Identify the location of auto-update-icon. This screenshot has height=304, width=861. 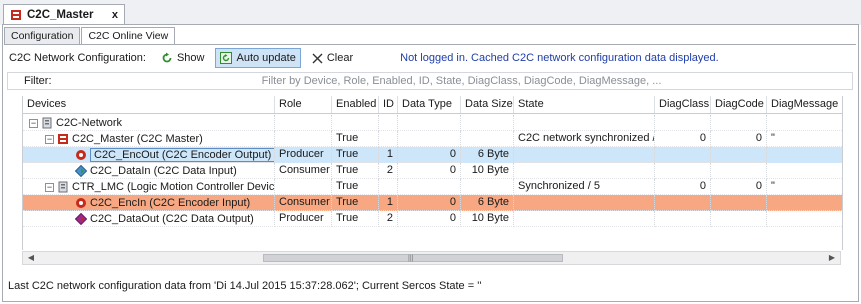
(226, 58).